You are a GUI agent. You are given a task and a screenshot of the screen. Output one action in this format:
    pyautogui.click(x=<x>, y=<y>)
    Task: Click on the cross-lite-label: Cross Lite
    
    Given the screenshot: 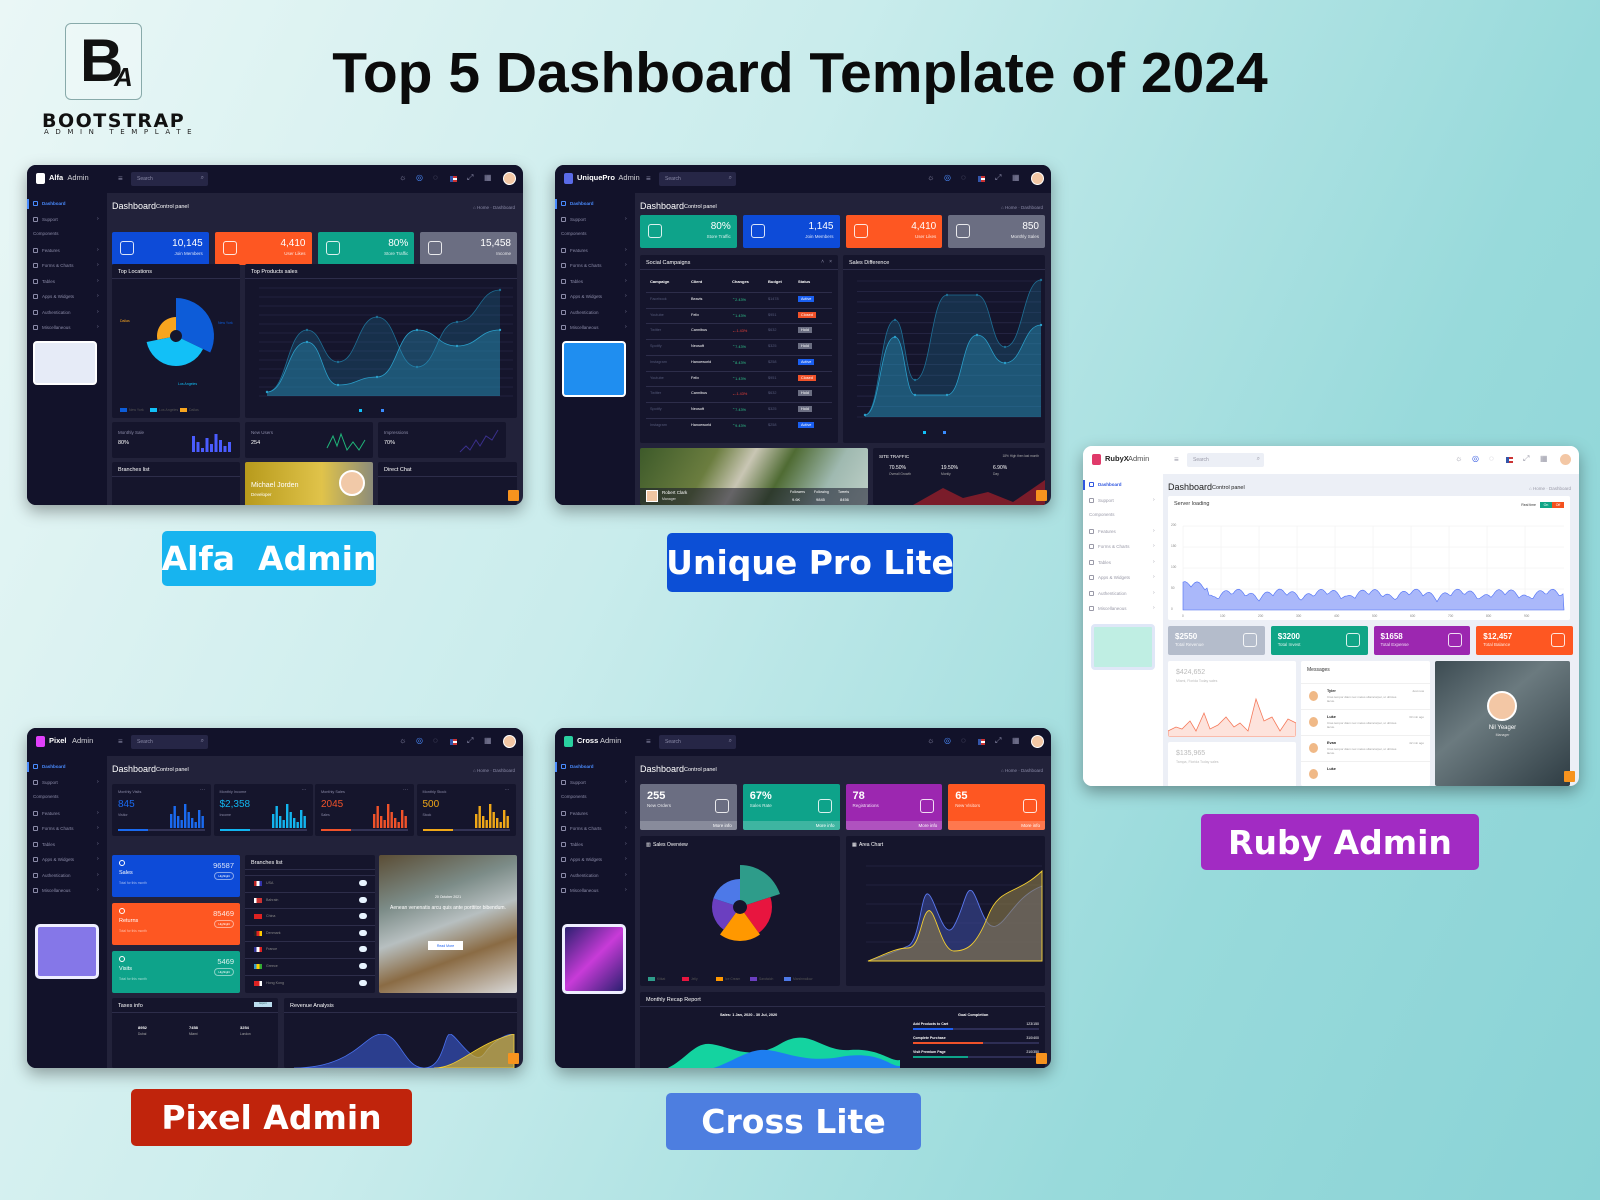 What is the action you would take?
    pyautogui.click(x=793, y=1121)
    